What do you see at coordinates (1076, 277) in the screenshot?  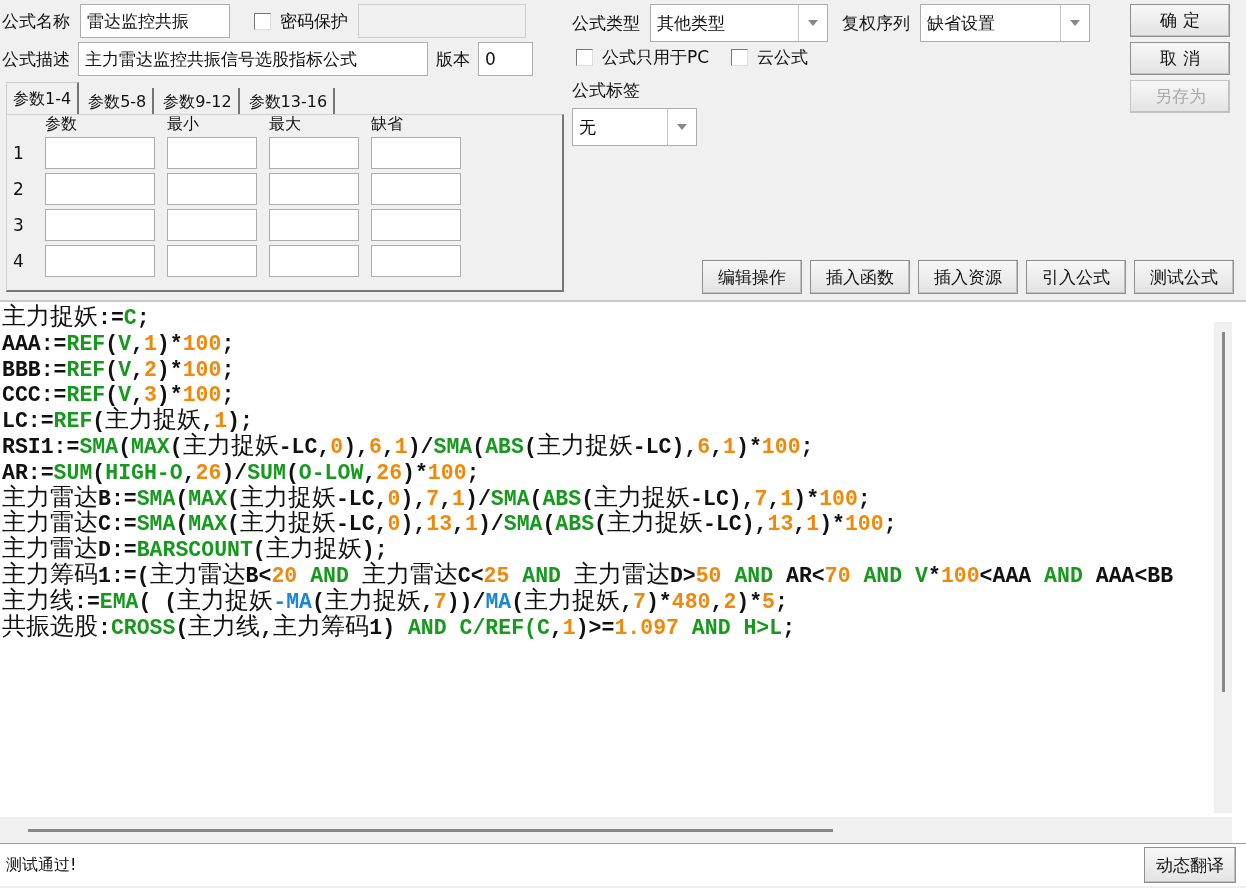 I see `toolbar-button: 引入公式` at bounding box center [1076, 277].